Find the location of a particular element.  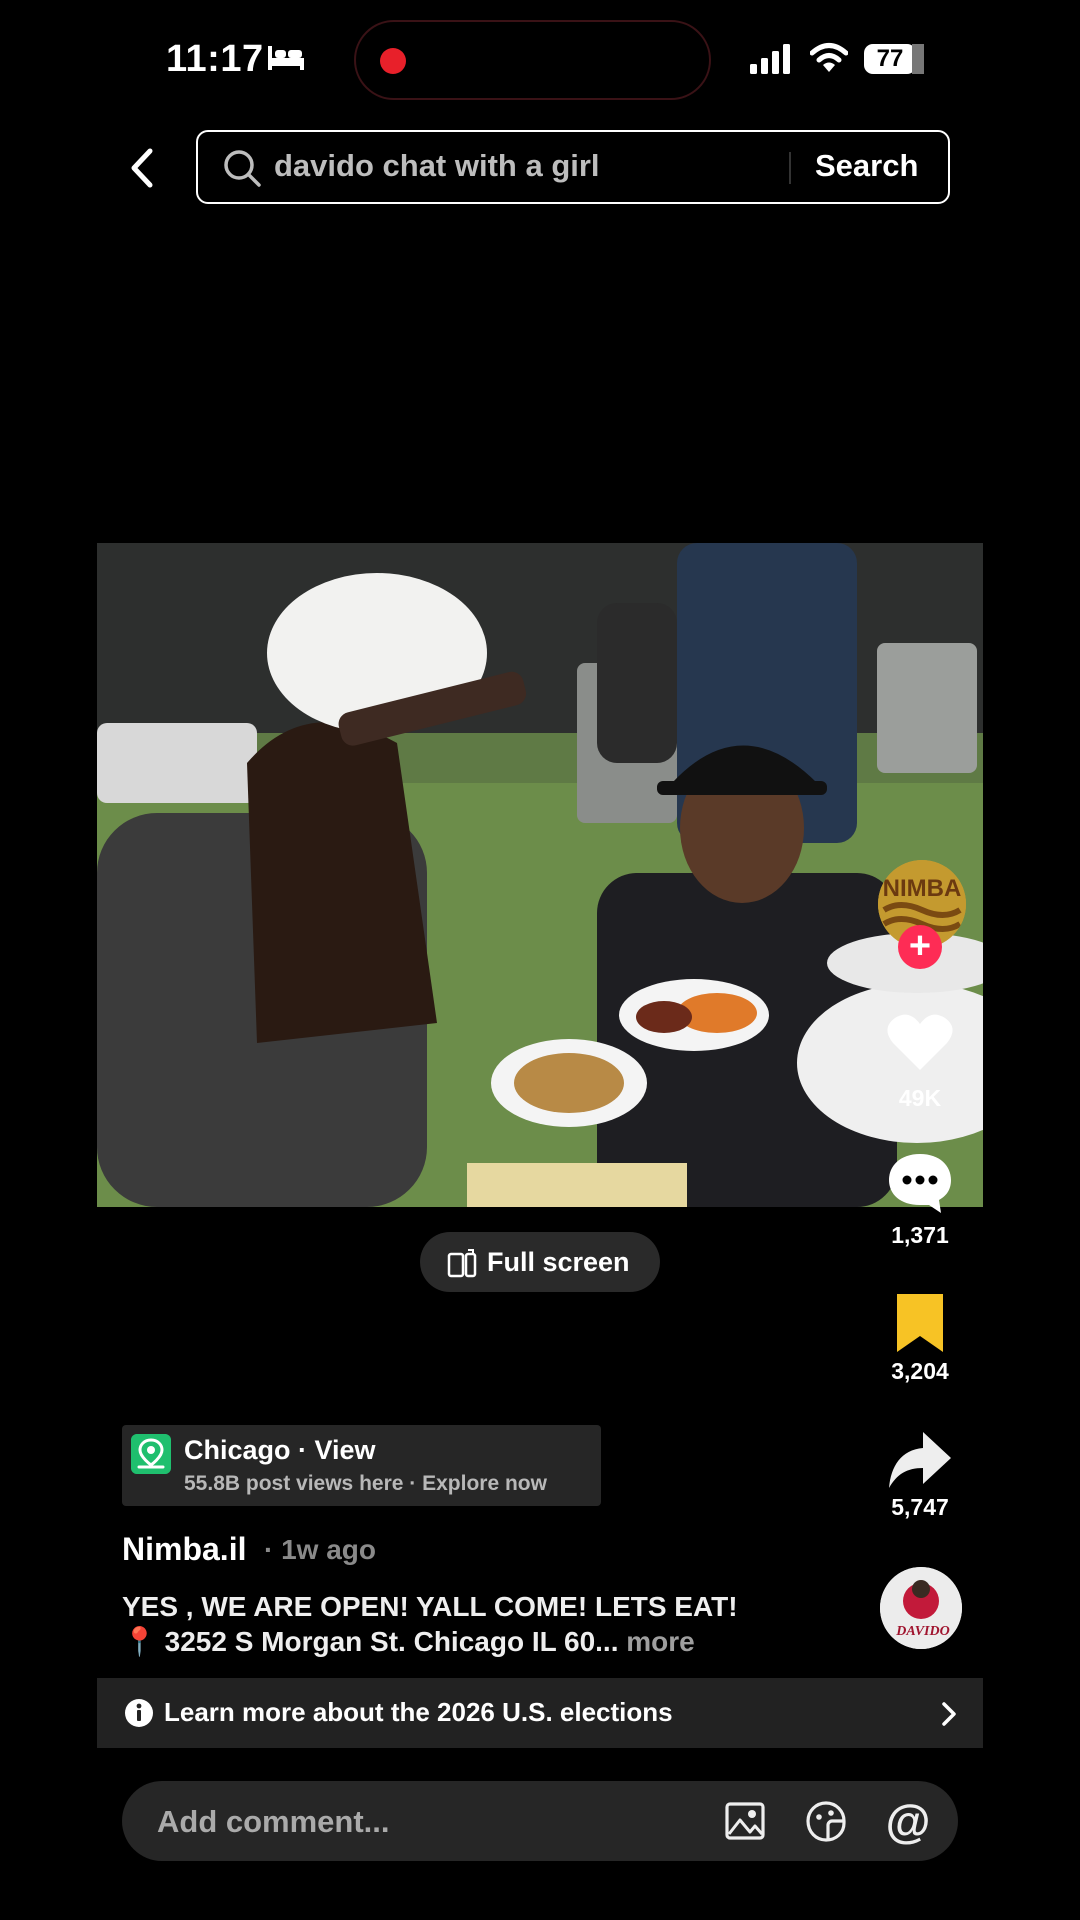

battery-icon: 77 is located at coordinates (894, 59).